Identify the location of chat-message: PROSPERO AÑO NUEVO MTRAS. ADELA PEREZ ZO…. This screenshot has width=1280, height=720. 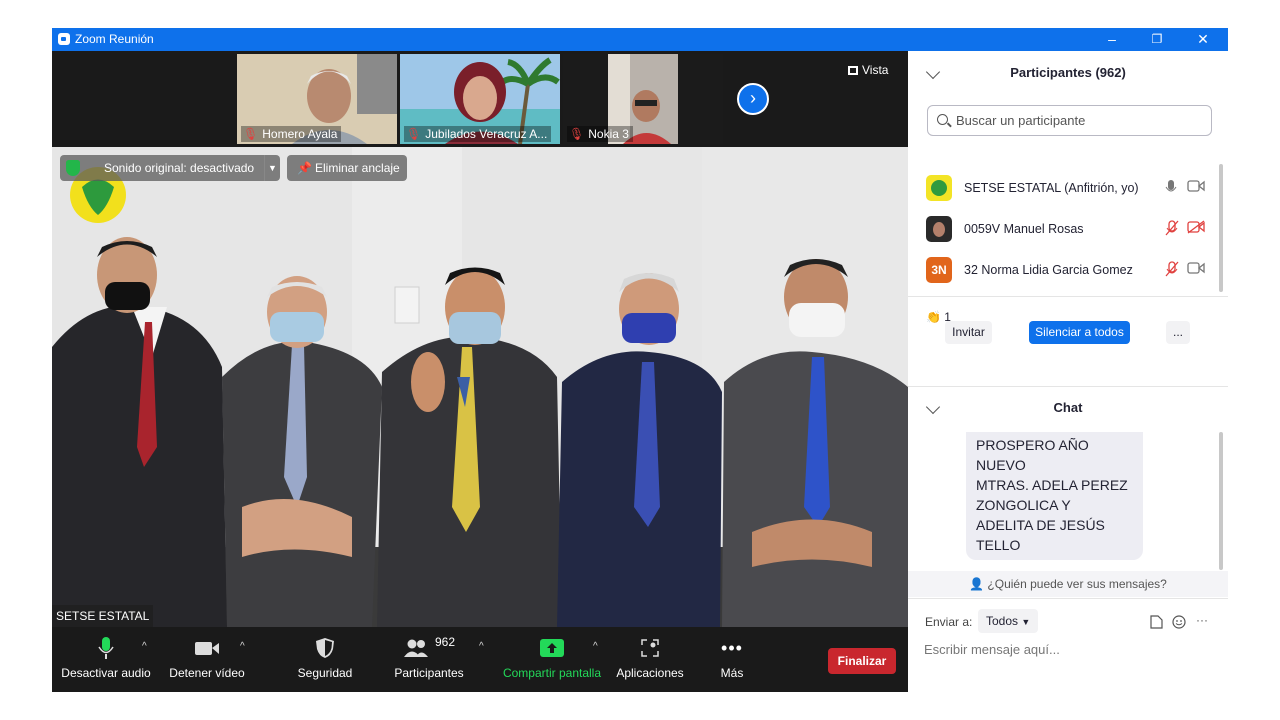
(1054, 496).